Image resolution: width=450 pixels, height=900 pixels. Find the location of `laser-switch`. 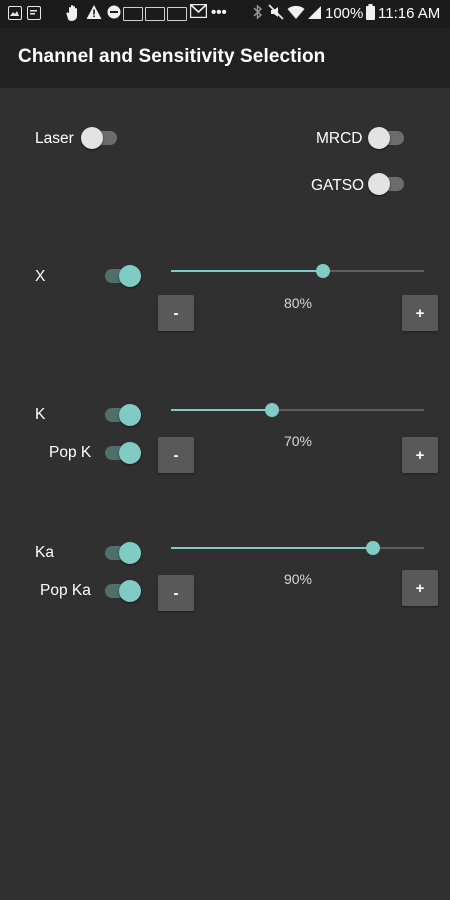

laser-switch is located at coordinates (100, 138).